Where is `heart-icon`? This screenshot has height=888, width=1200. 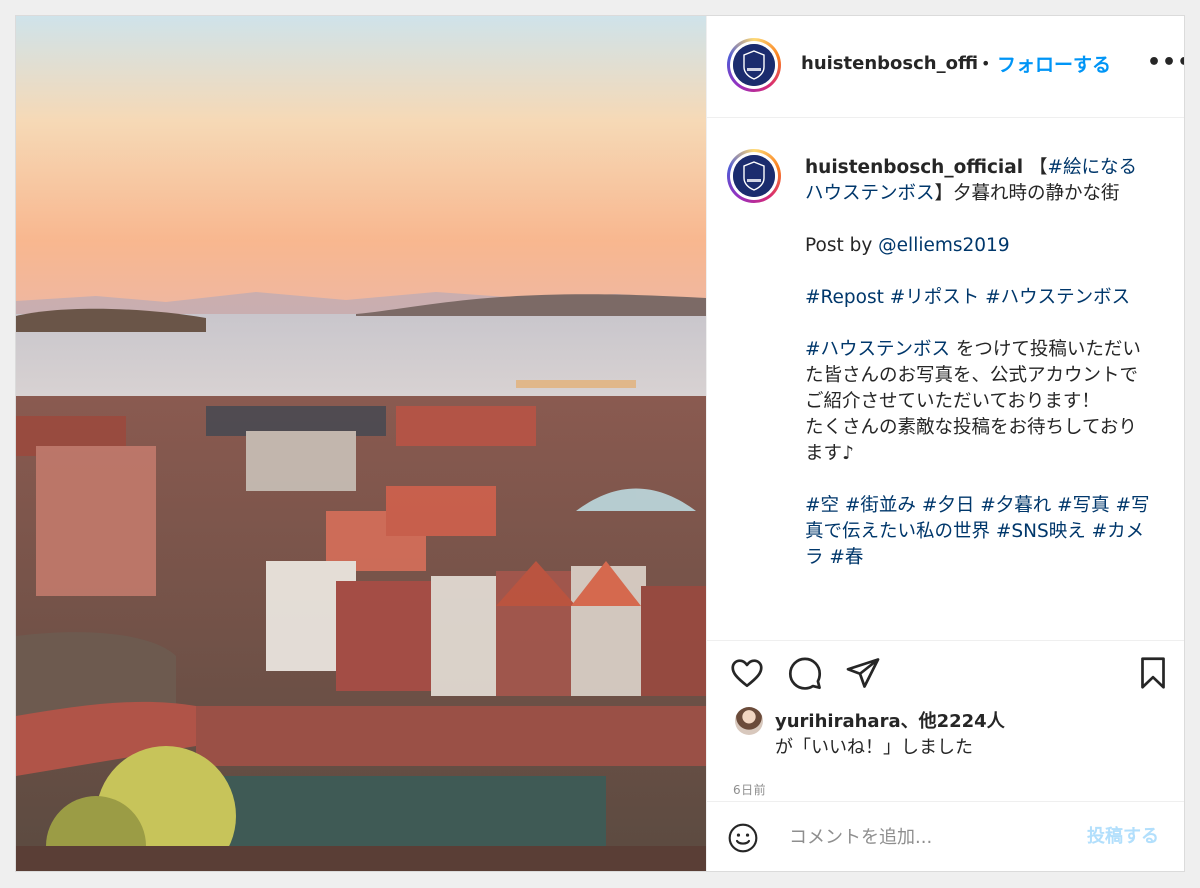 heart-icon is located at coordinates (747, 673).